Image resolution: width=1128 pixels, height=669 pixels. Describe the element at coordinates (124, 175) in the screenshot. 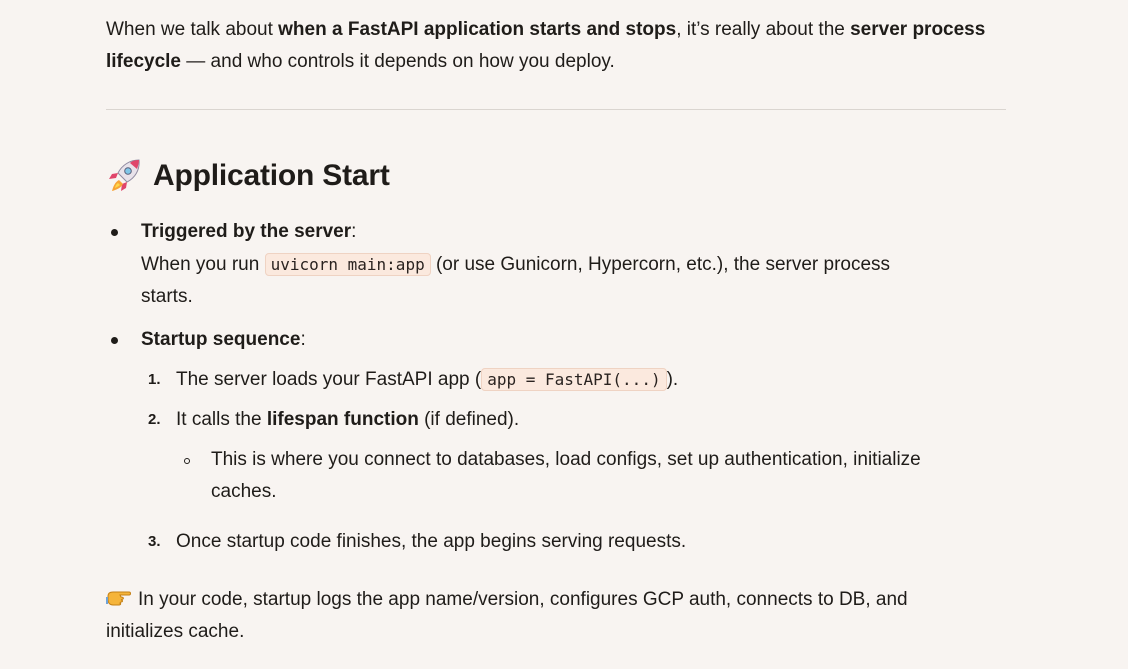

I see `rocket-icon` at that location.